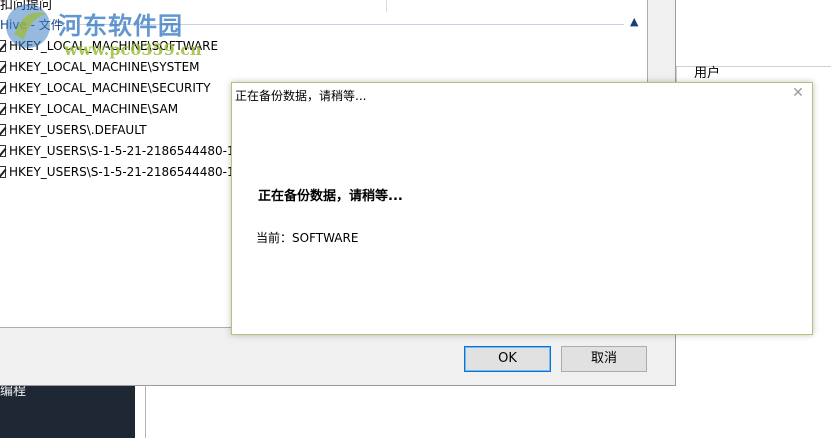 The image size is (831, 438). I want to click on background-sidebar: 编程, so click(67, 411).